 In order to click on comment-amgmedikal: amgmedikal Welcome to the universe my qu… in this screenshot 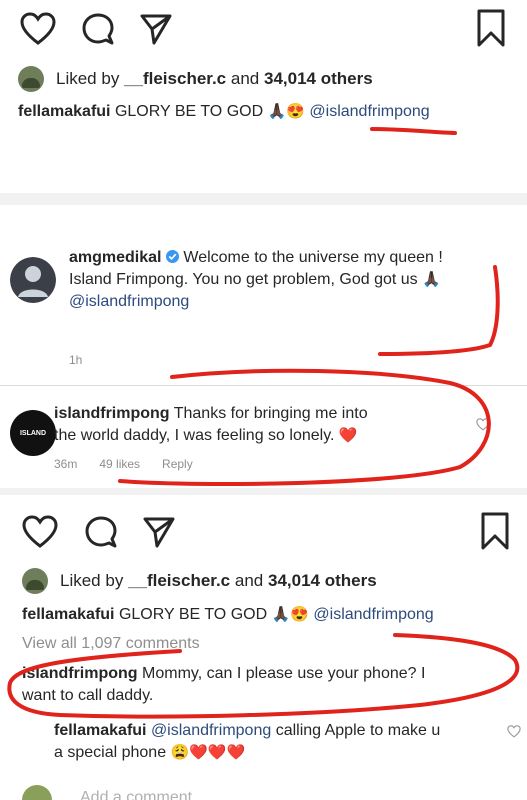, I will do `click(289, 280)`.